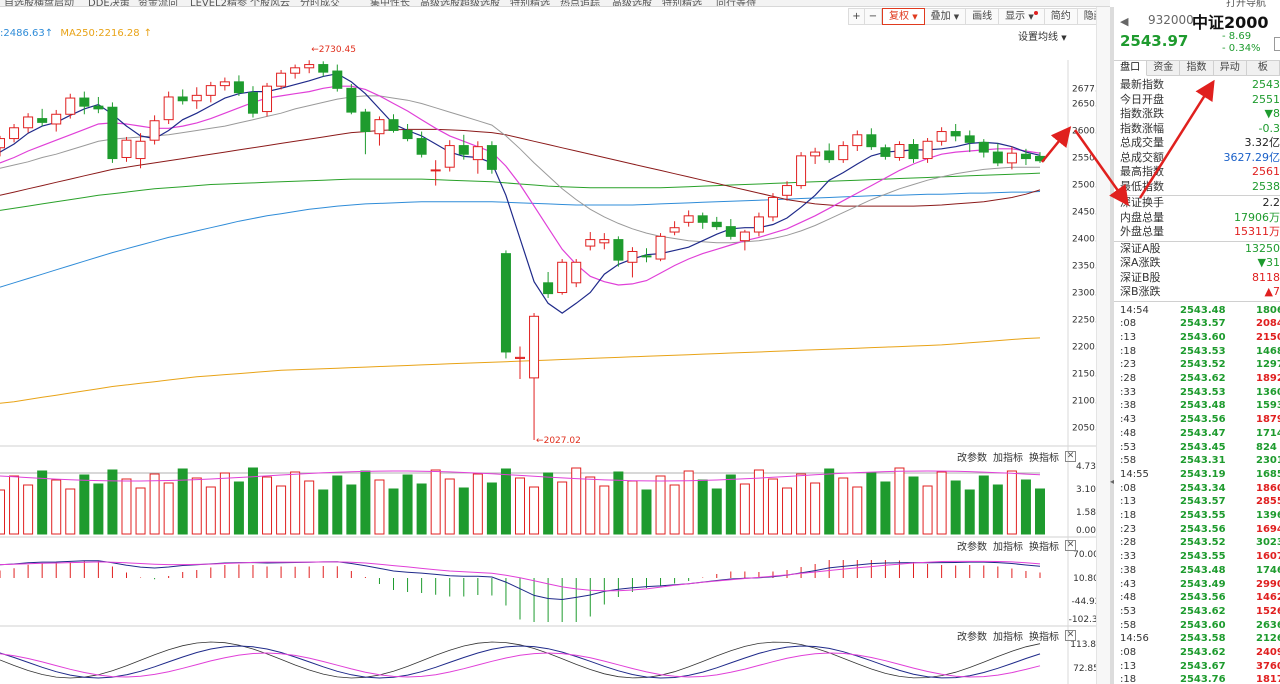  What do you see at coordinates (1203, 625) in the screenshot?
I see `tick-price: 2543.60` at bounding box center [1203, 625].